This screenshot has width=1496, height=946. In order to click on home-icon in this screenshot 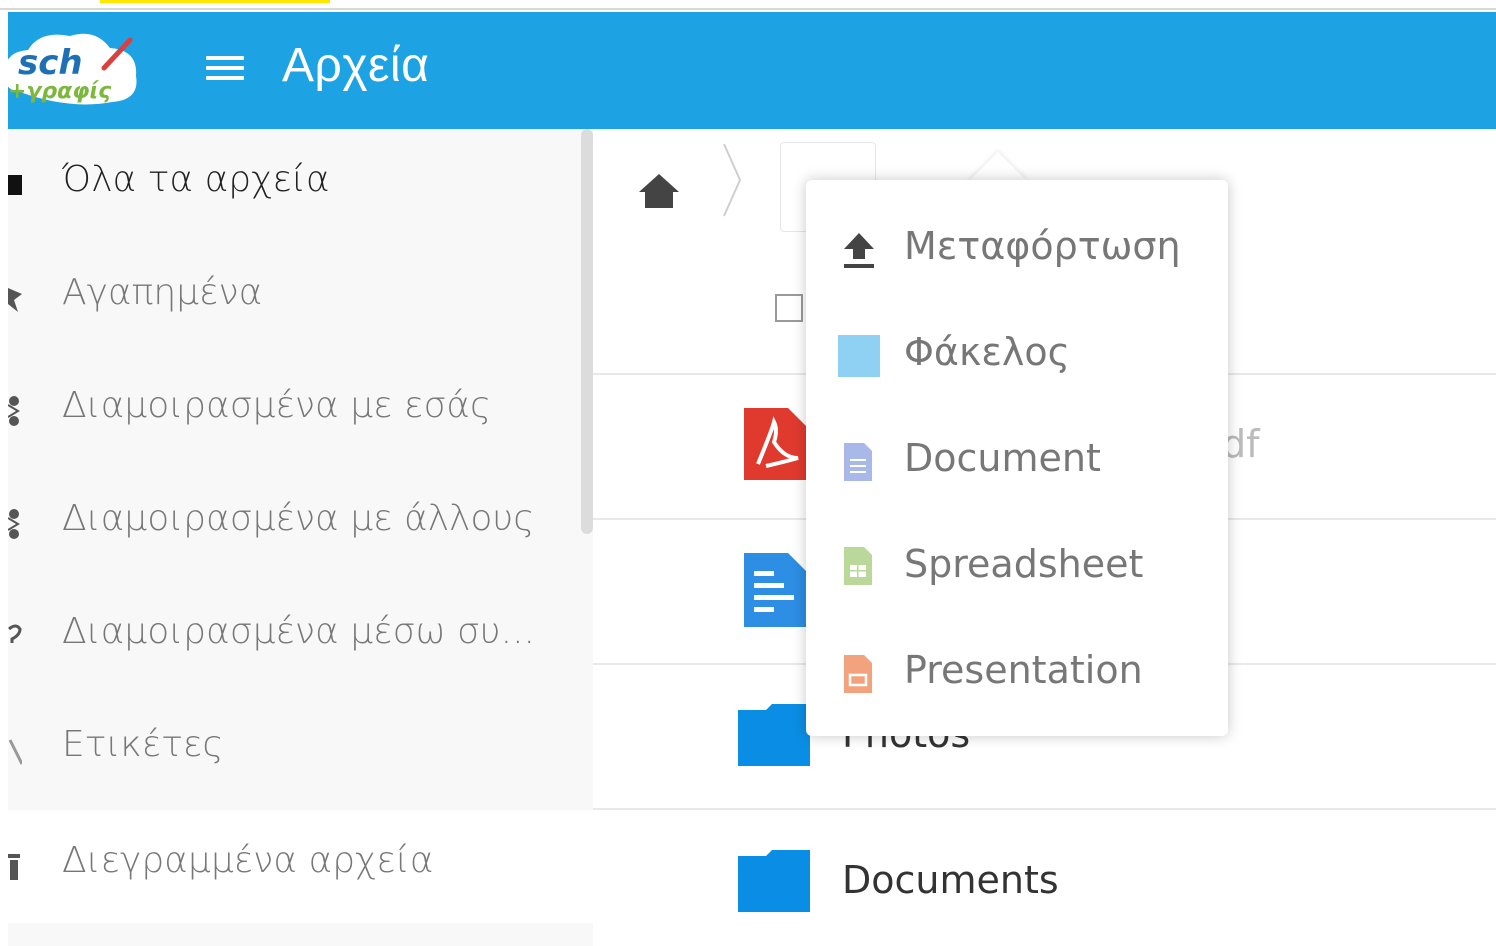, I will do `click(659, 191)`.